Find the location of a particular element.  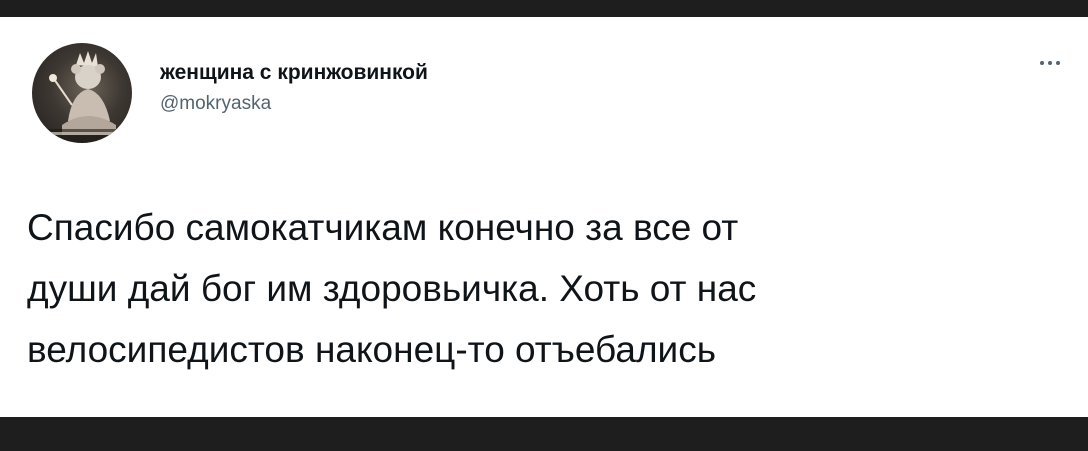

tweet-text-line: души дай бог им здоровьичка. Хоть от нас is located at coordinates (392, 288).